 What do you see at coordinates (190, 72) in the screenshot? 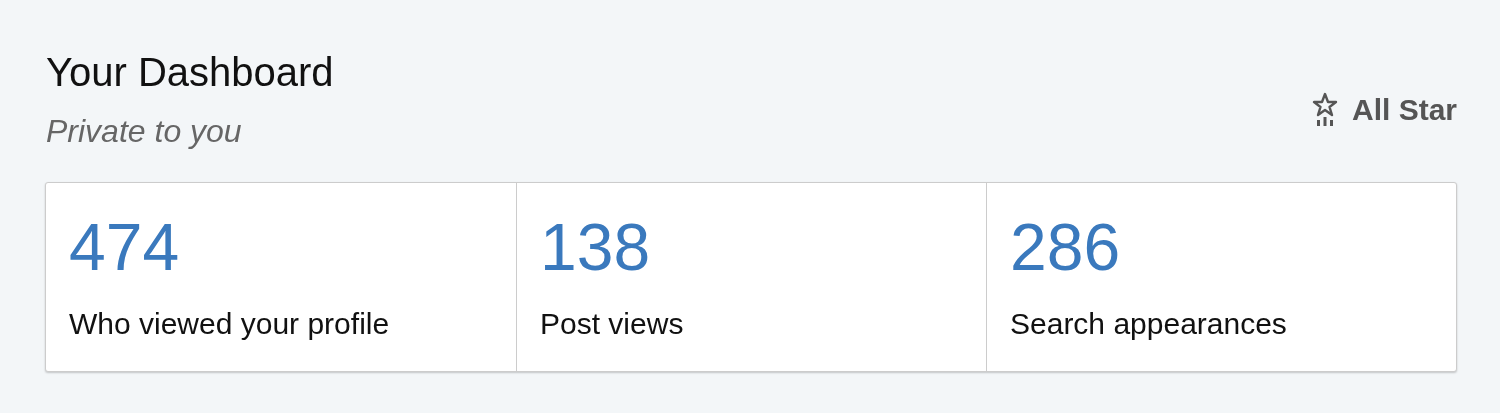
I see `dashboard-title: Your Dashboard` at bounding box center [190, 72].